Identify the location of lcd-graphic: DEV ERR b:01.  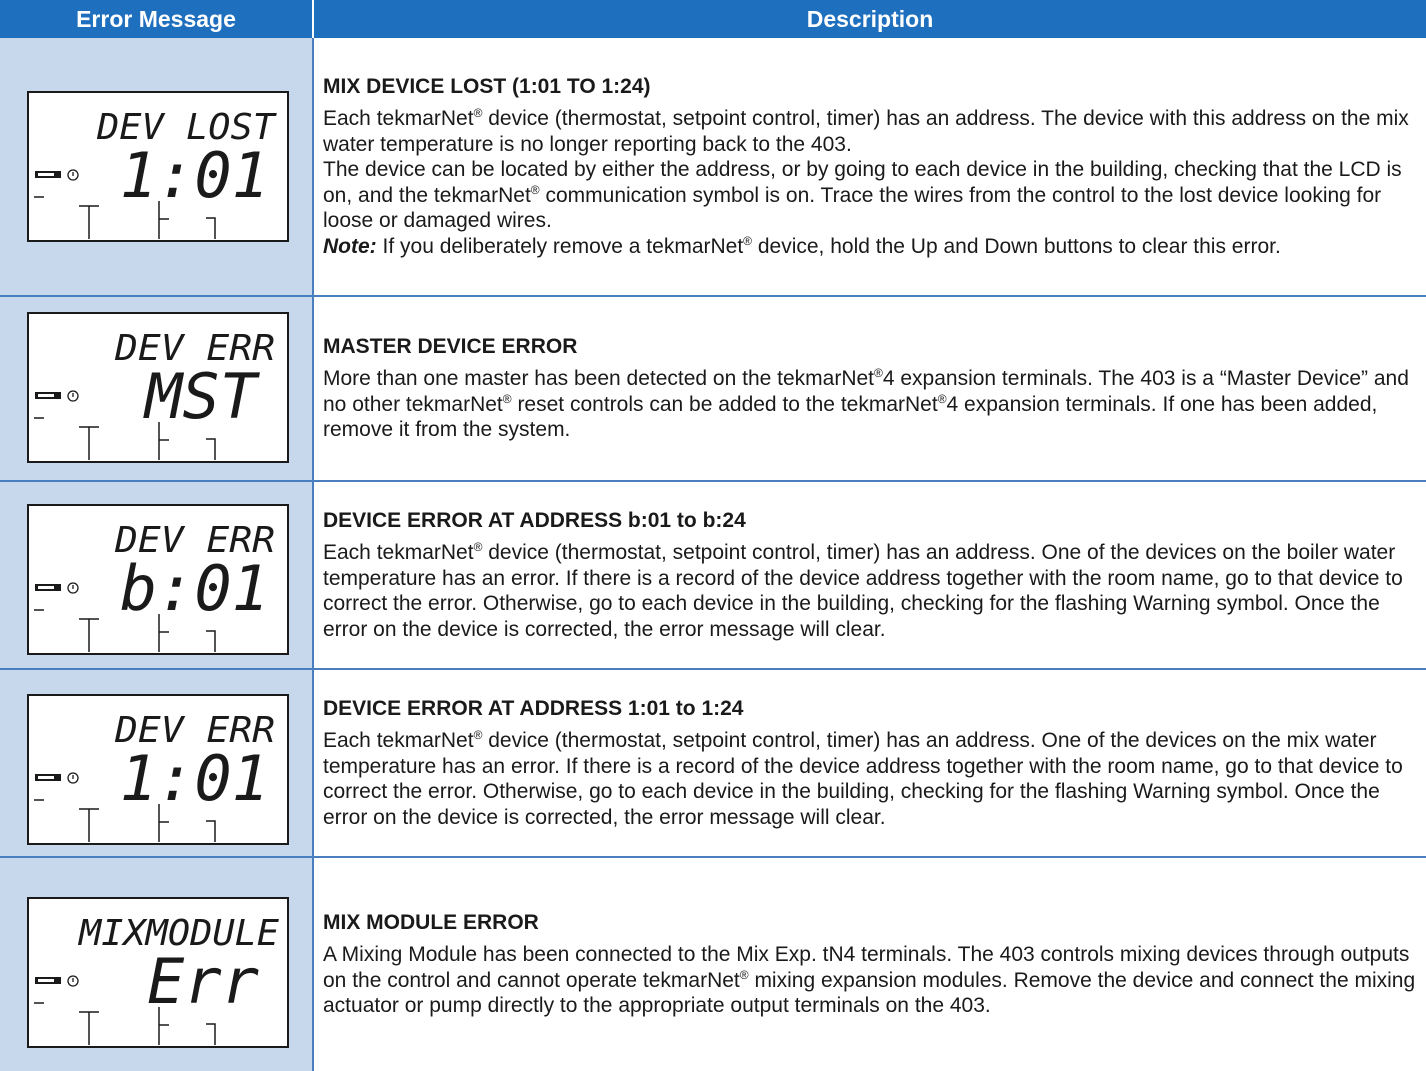
(154, 586).